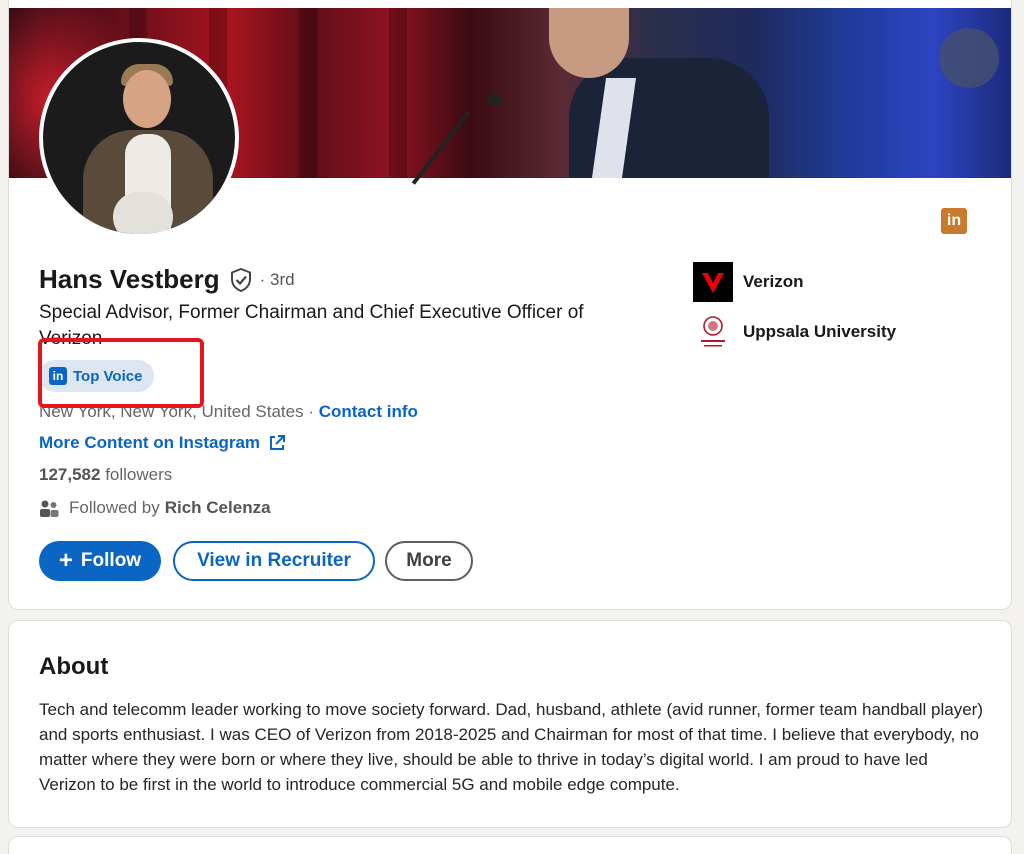  I want to click on view-in-recruiter-button: View in Recruiter, so click(274, 561).